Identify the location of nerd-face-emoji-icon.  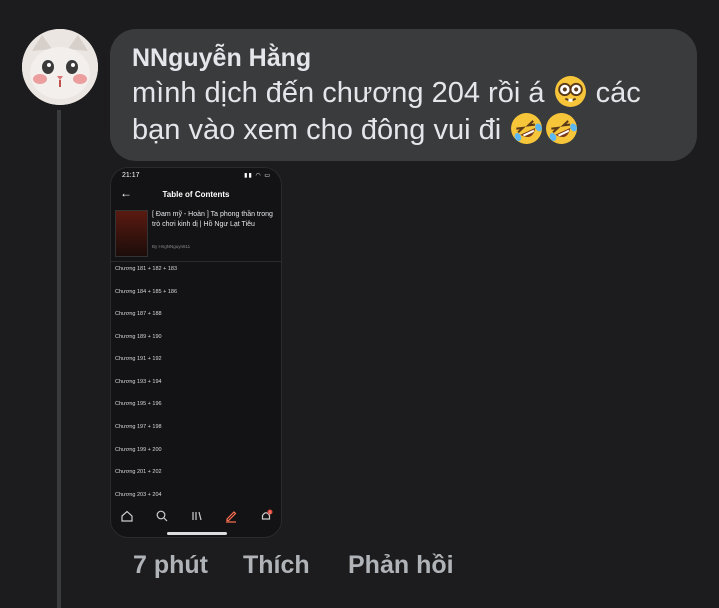
(570, 91).